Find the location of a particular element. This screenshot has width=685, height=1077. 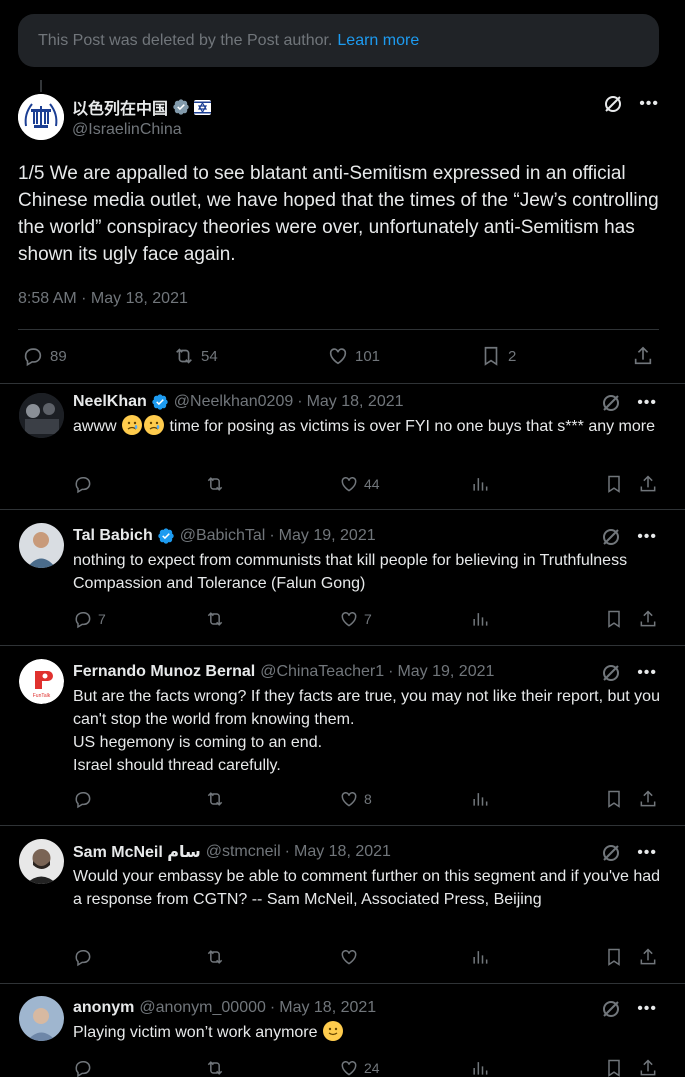

handle: @IsraelinChina is located at coordinates (141, 130).